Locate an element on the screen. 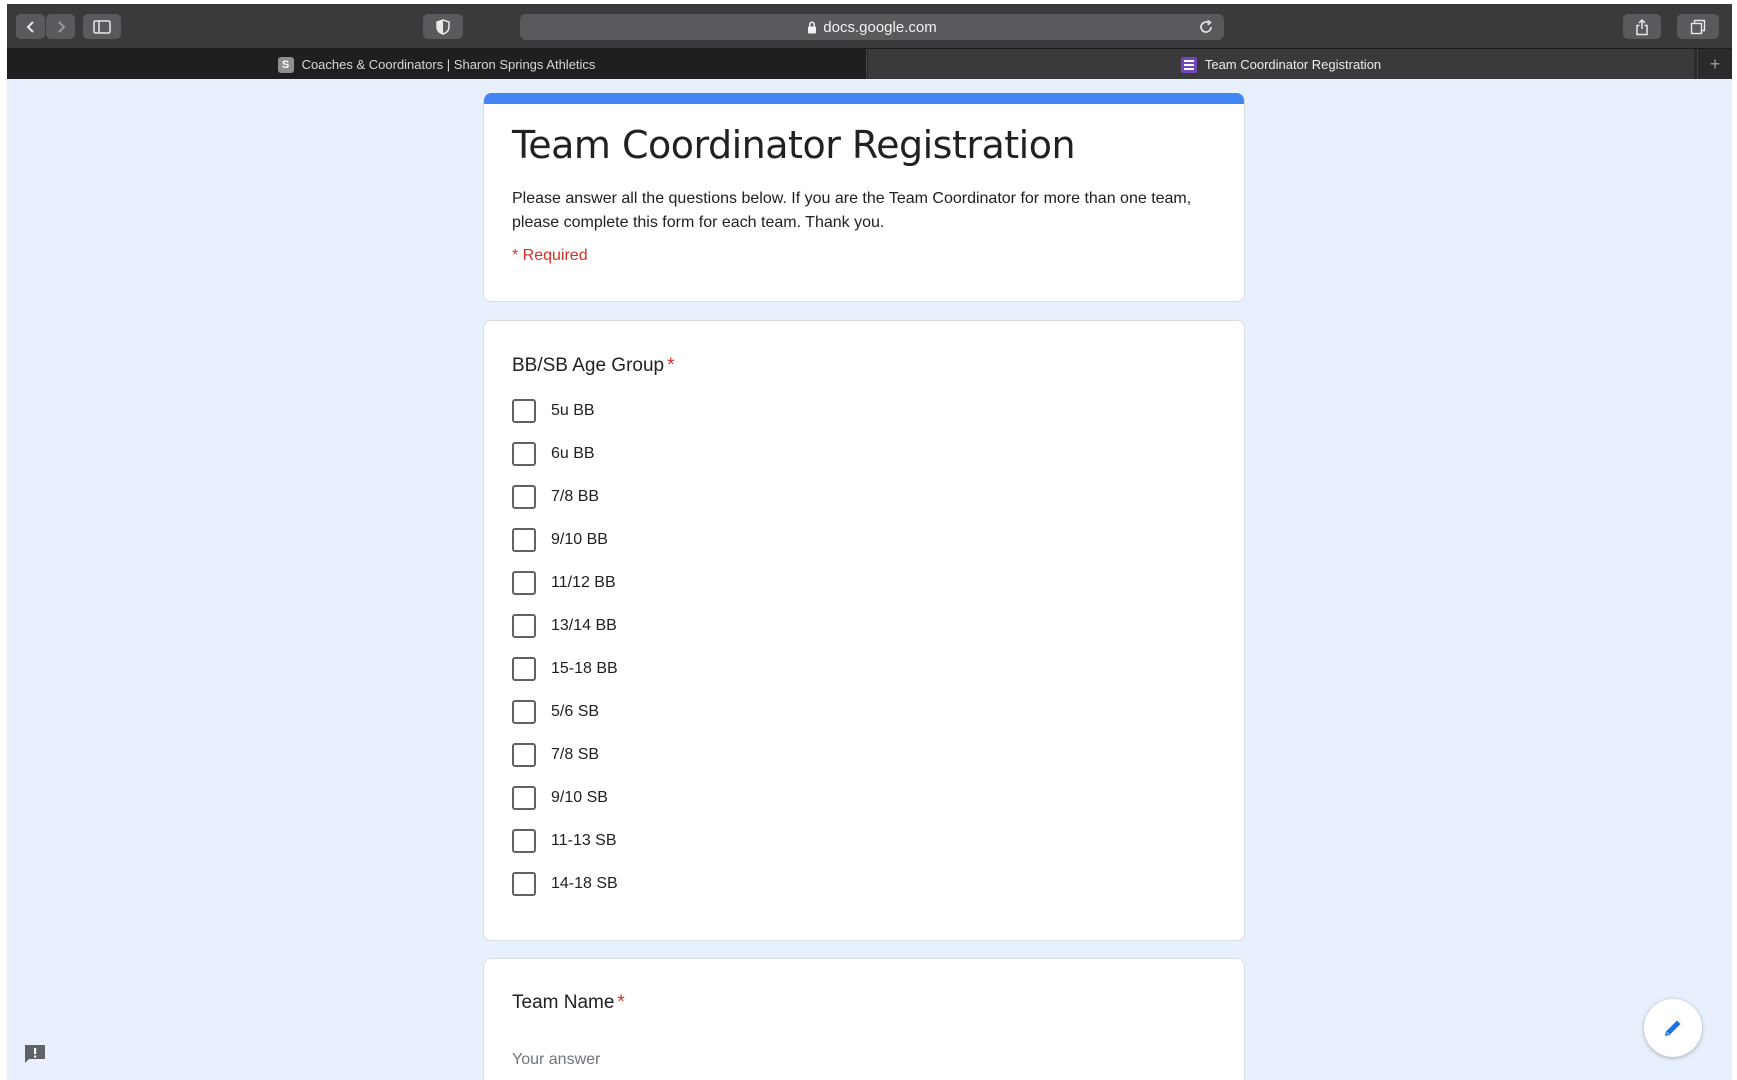 The width and height of the screenshot is (1737, 1080). checkbox-option: 9/10 SB is located at coordinates (560, 798).